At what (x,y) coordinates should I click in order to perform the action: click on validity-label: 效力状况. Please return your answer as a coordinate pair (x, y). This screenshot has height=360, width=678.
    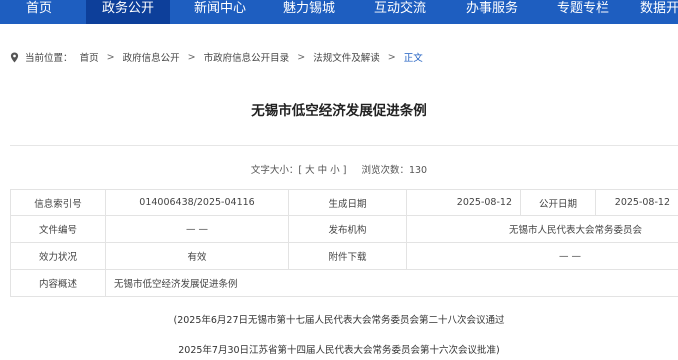
    Looking at the image, I should click on (58, 256).